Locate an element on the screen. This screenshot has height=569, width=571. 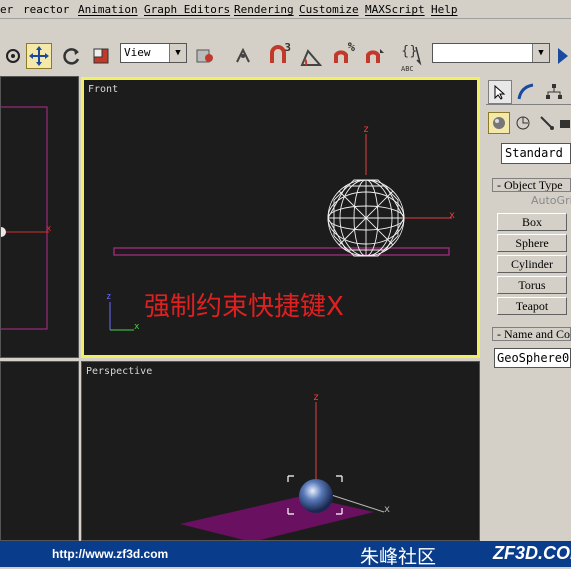
category-dropdown: Standard Primitives is located at coordinates (536, 153).